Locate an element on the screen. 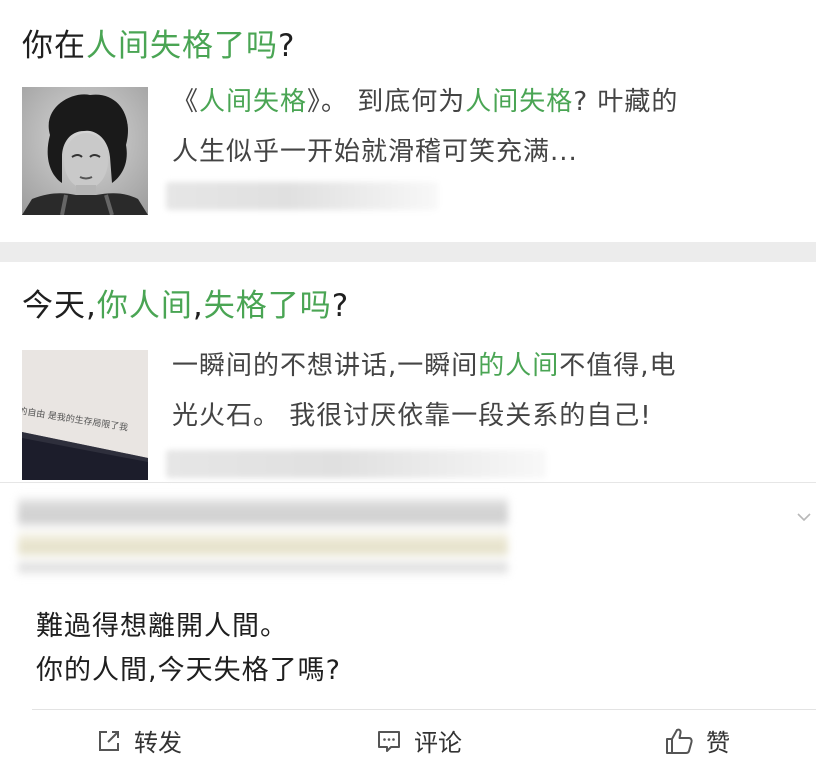  forward-label: 转发 is located at coordinates (158, 743).